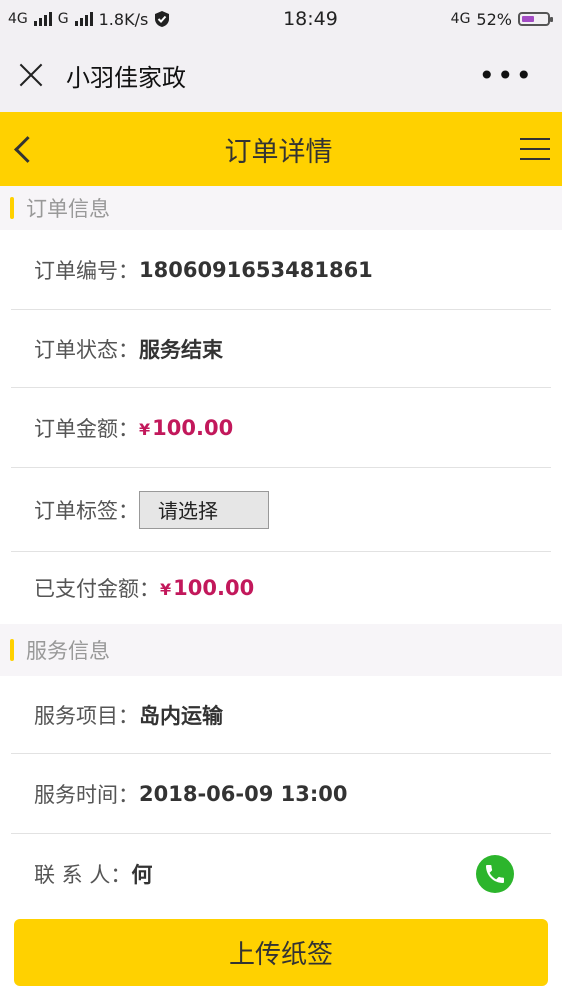 The image size is (562, 1000). Describe the element at coordinates (310, 19) in the screenshot. I see `status-time: 18:49` at that location.